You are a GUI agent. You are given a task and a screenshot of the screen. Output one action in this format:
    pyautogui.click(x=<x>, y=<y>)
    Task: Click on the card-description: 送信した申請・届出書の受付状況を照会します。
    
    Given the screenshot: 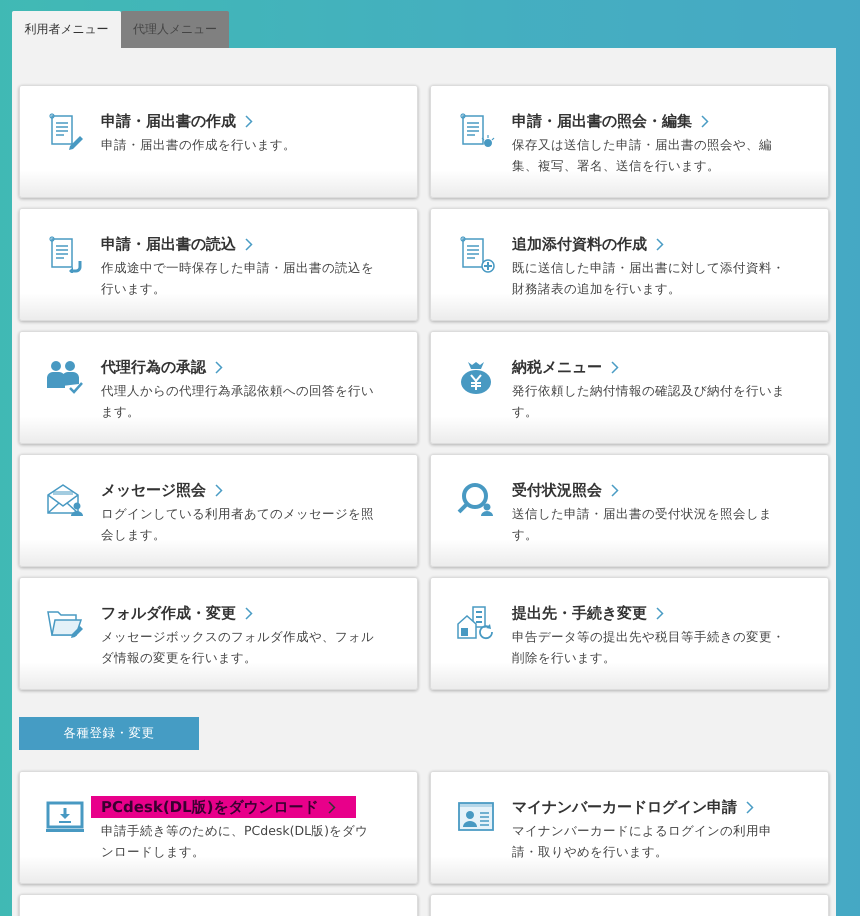 What is the action you would take?
    pyautogui.click(x=642, y=524)
    